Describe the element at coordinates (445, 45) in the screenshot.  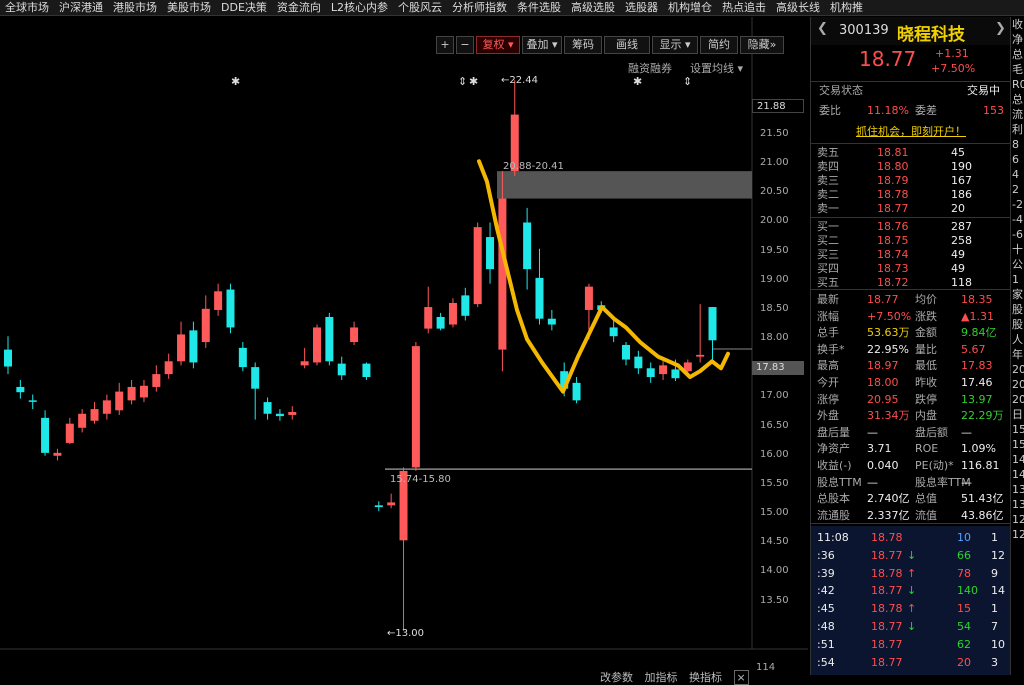
I see `zoom-in-button: +` at that location.